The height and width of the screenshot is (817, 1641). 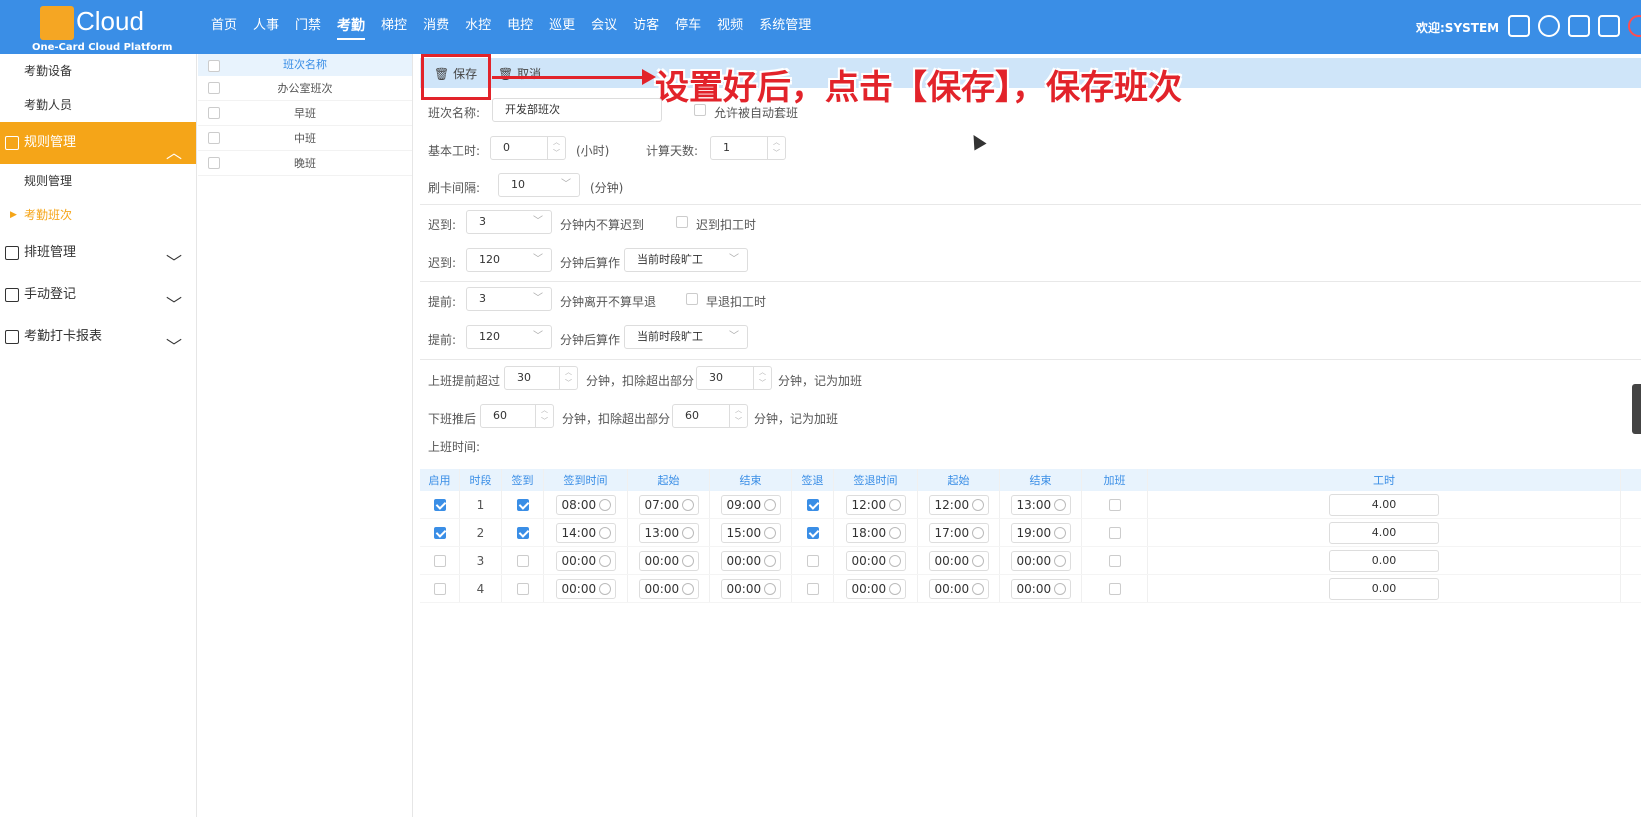 What do you see at coordinates (562, 27) in the screenshot?
I see `nav-item: 巡更` at bounding box center [562, 27].